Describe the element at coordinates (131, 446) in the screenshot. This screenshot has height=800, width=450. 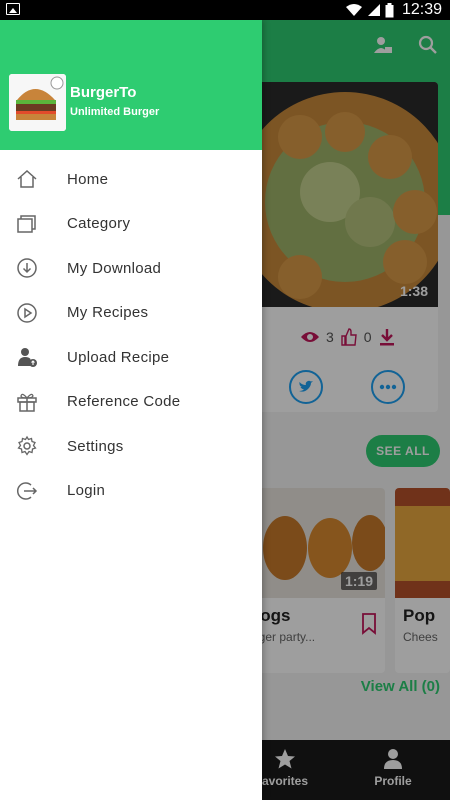
I see `menu-item-settings: Settings` at that location.